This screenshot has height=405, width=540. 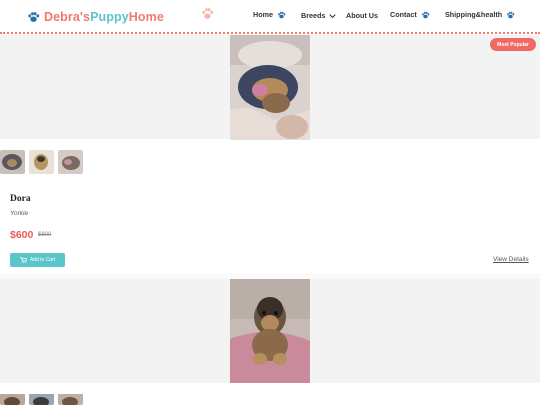 What do you see at coordinates (45, 235) in the screenshot?
I see `product-old-price: $800` at bounding box center [45, 235].